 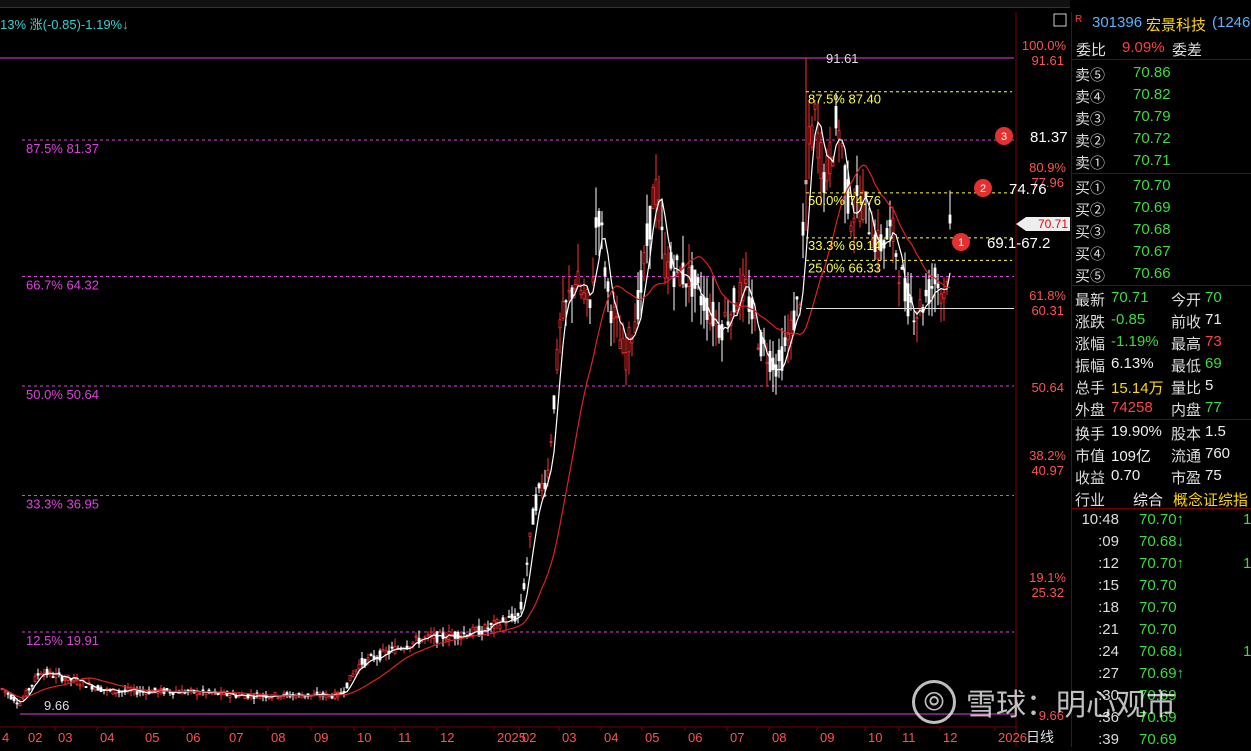 What do you see at coordinates (1152, 138) in the screenshot?
I see `order-price: 70.72` at bounding box center [1152, 138].